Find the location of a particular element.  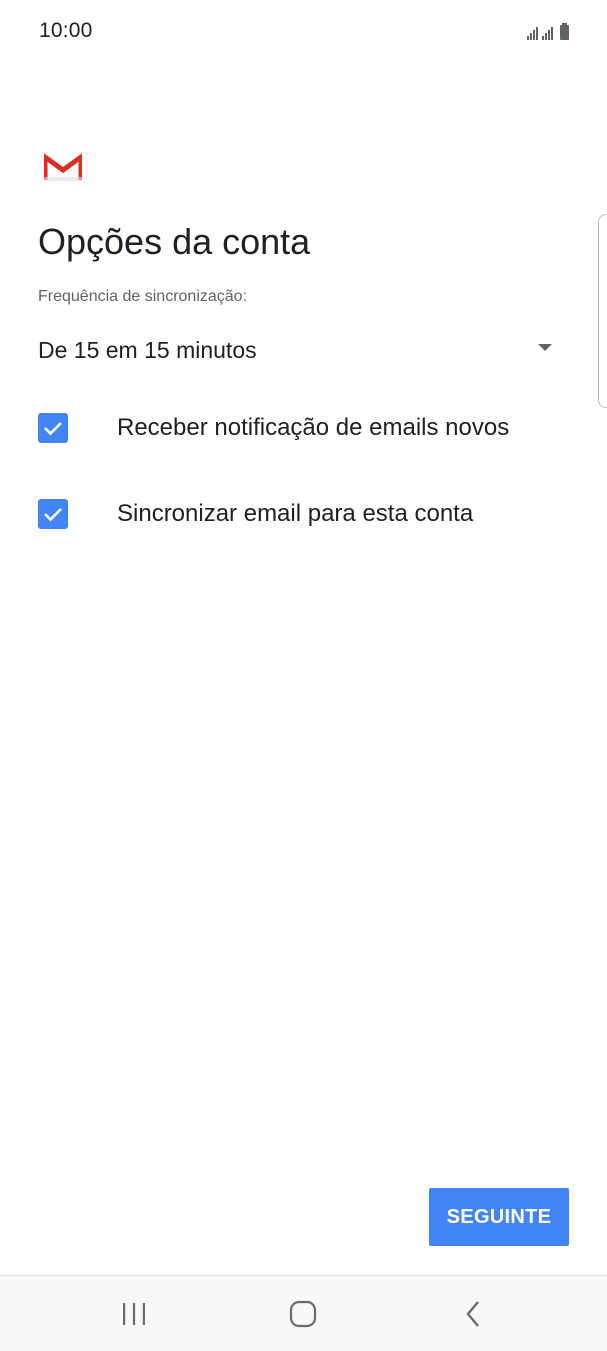

gmail-logo-icon is located at coordinates (63, 167).